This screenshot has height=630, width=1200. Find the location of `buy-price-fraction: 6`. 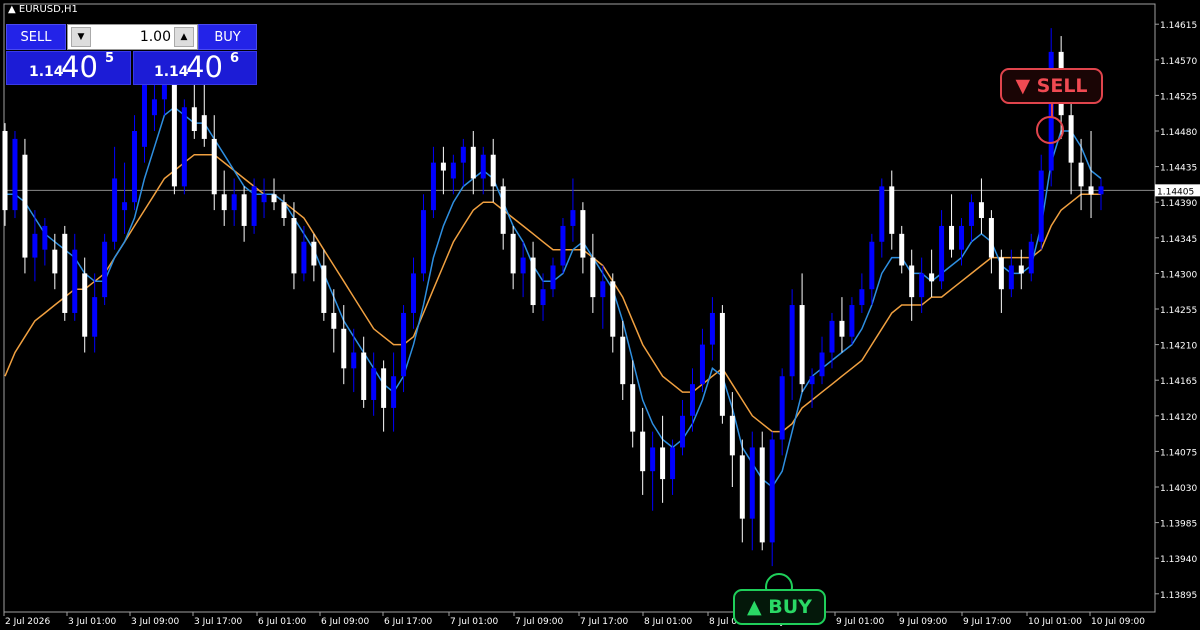

buy-price-fraction: 6 is located at coordinates (235, 58).